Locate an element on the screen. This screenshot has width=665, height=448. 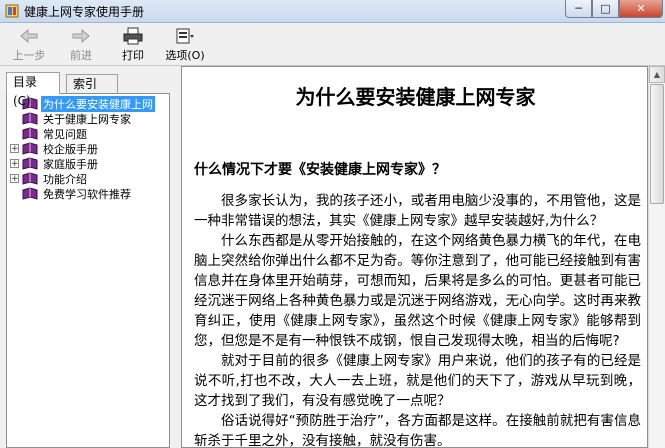
tree-item-label: 家庭版手册 is located at coordinates (70, 164).